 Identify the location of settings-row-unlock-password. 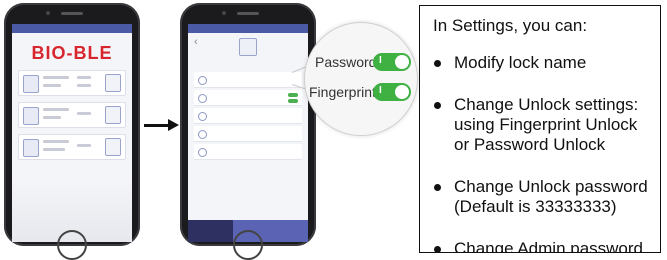
(248, 116).